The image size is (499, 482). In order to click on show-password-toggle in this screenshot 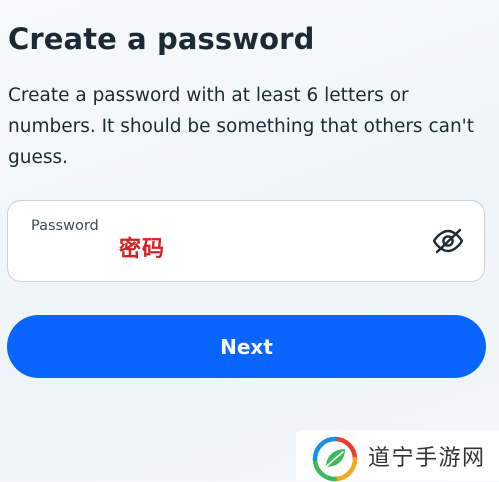, I will do `click(448, 241)`.